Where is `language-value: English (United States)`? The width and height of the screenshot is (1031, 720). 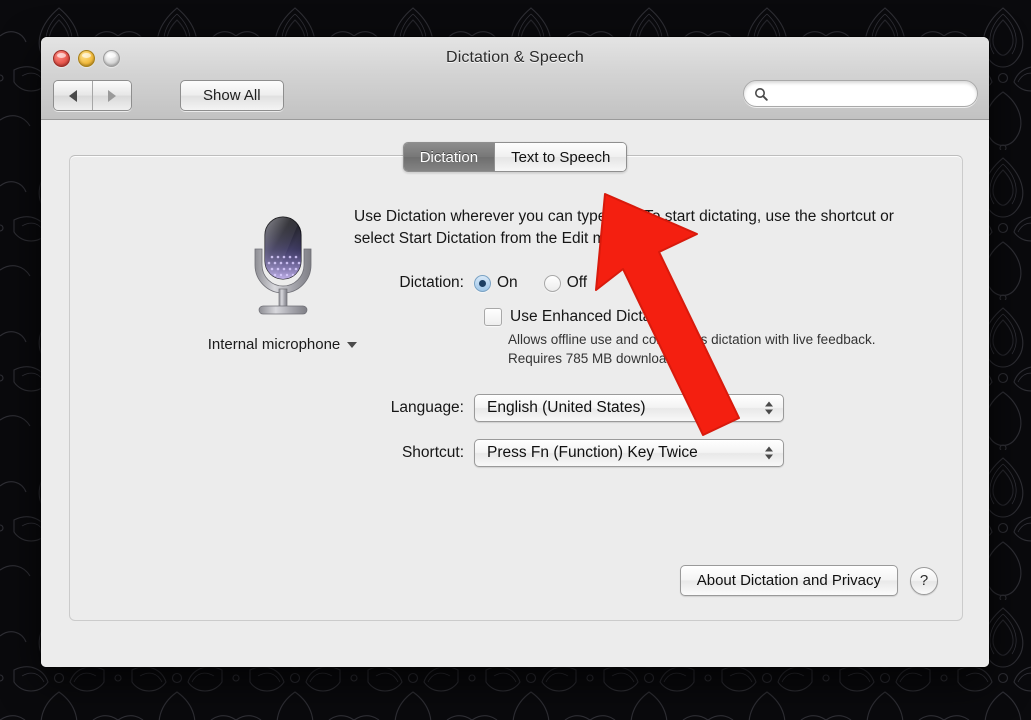
language-value: English (United States) is located at coordinates (566, 407).